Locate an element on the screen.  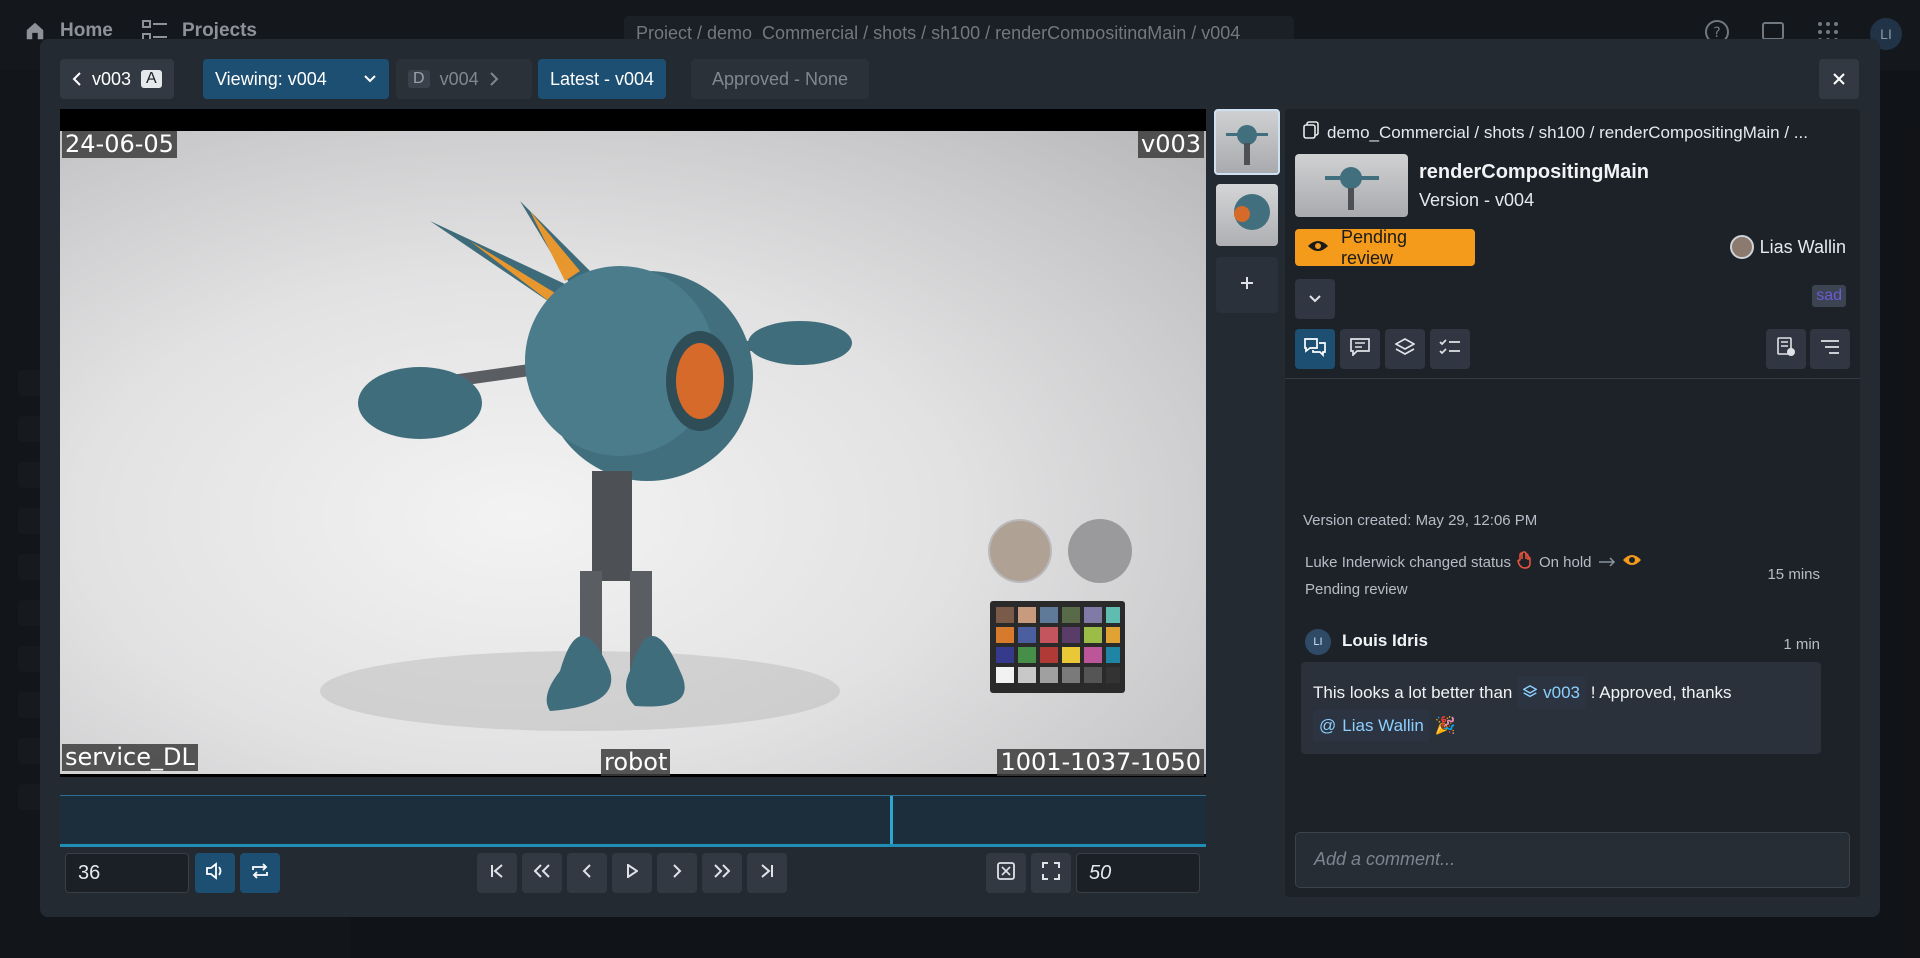
sort-lines-icon is located at coordinates (1830, 349).